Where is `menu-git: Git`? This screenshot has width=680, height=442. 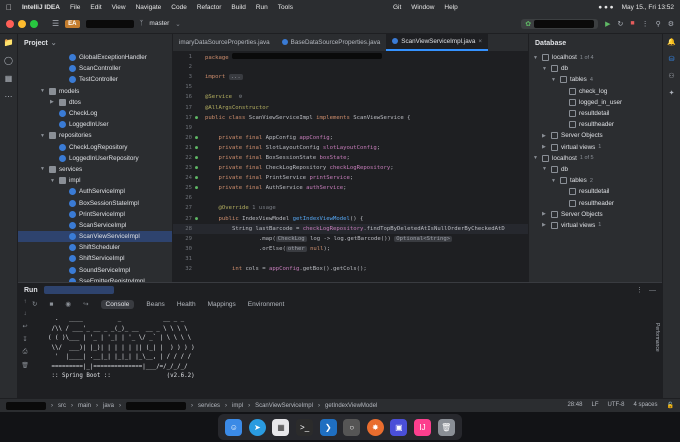
menu-git: Git is located at coordinates (397, 7).